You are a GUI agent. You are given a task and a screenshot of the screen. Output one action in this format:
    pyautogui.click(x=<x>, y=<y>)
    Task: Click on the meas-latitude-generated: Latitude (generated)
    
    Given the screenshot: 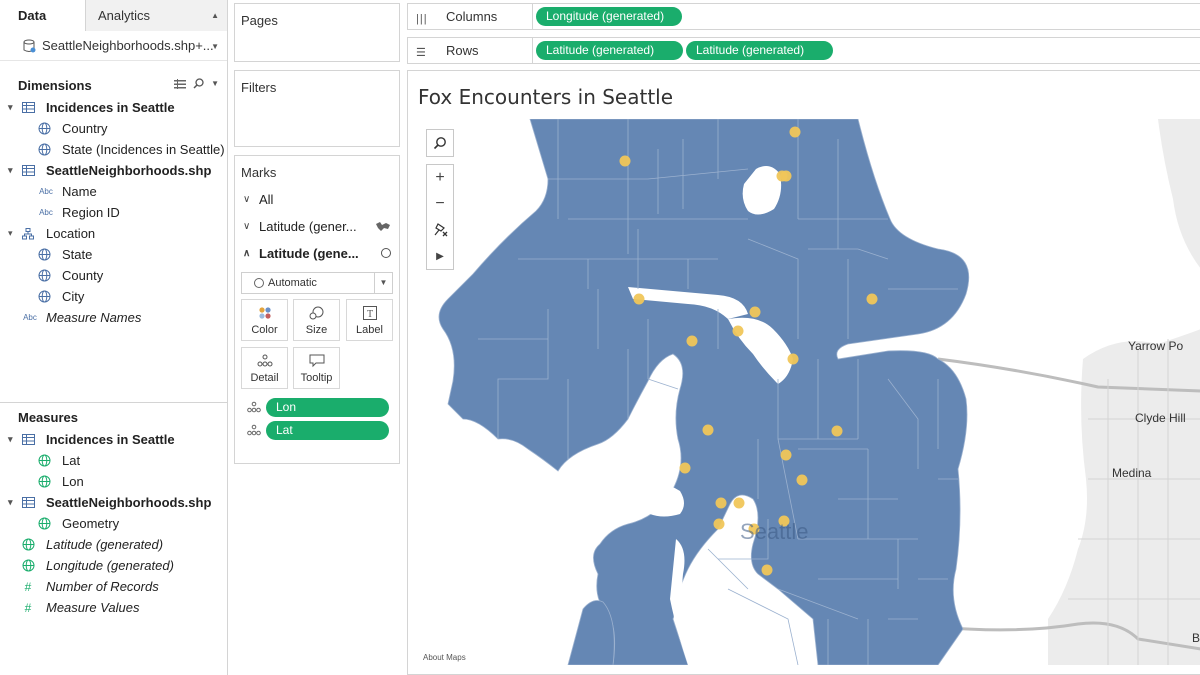 What is the action you would take?
    pyautogui.click(x=113, y=544)
    